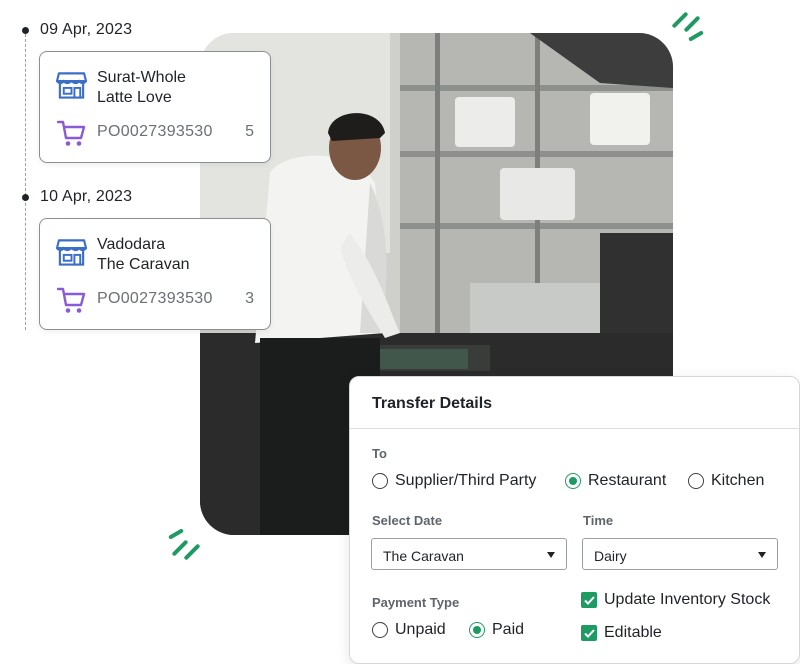  I want to click on timeline-date: 10 Apr, 2023, so click(86, 196).